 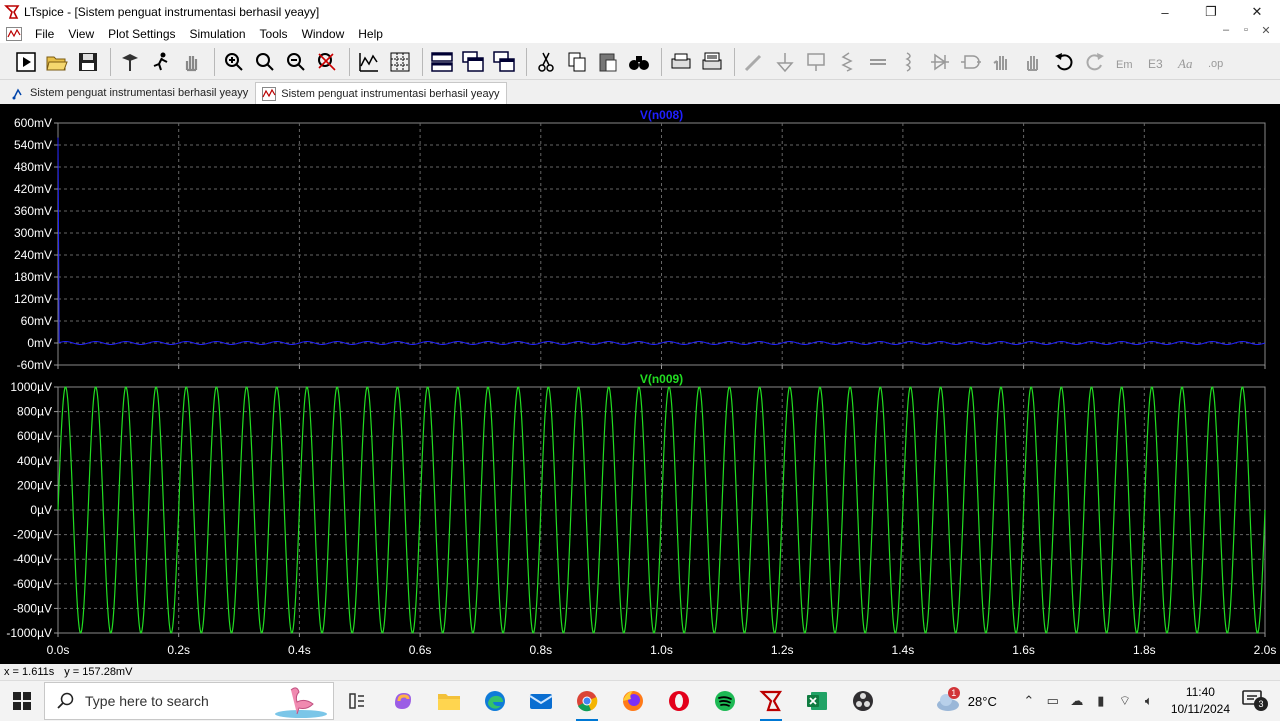 What do you see at coordinates (26, 62) in the screenshot?
I see `run-icon` at bounding box center [26, 62].